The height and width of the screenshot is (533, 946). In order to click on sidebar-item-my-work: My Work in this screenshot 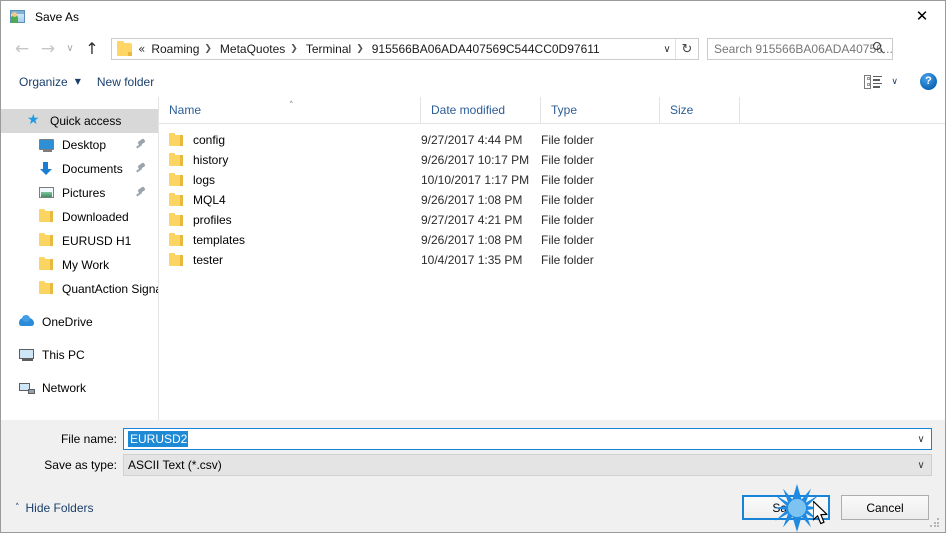, I will do `click(79, 265)`.